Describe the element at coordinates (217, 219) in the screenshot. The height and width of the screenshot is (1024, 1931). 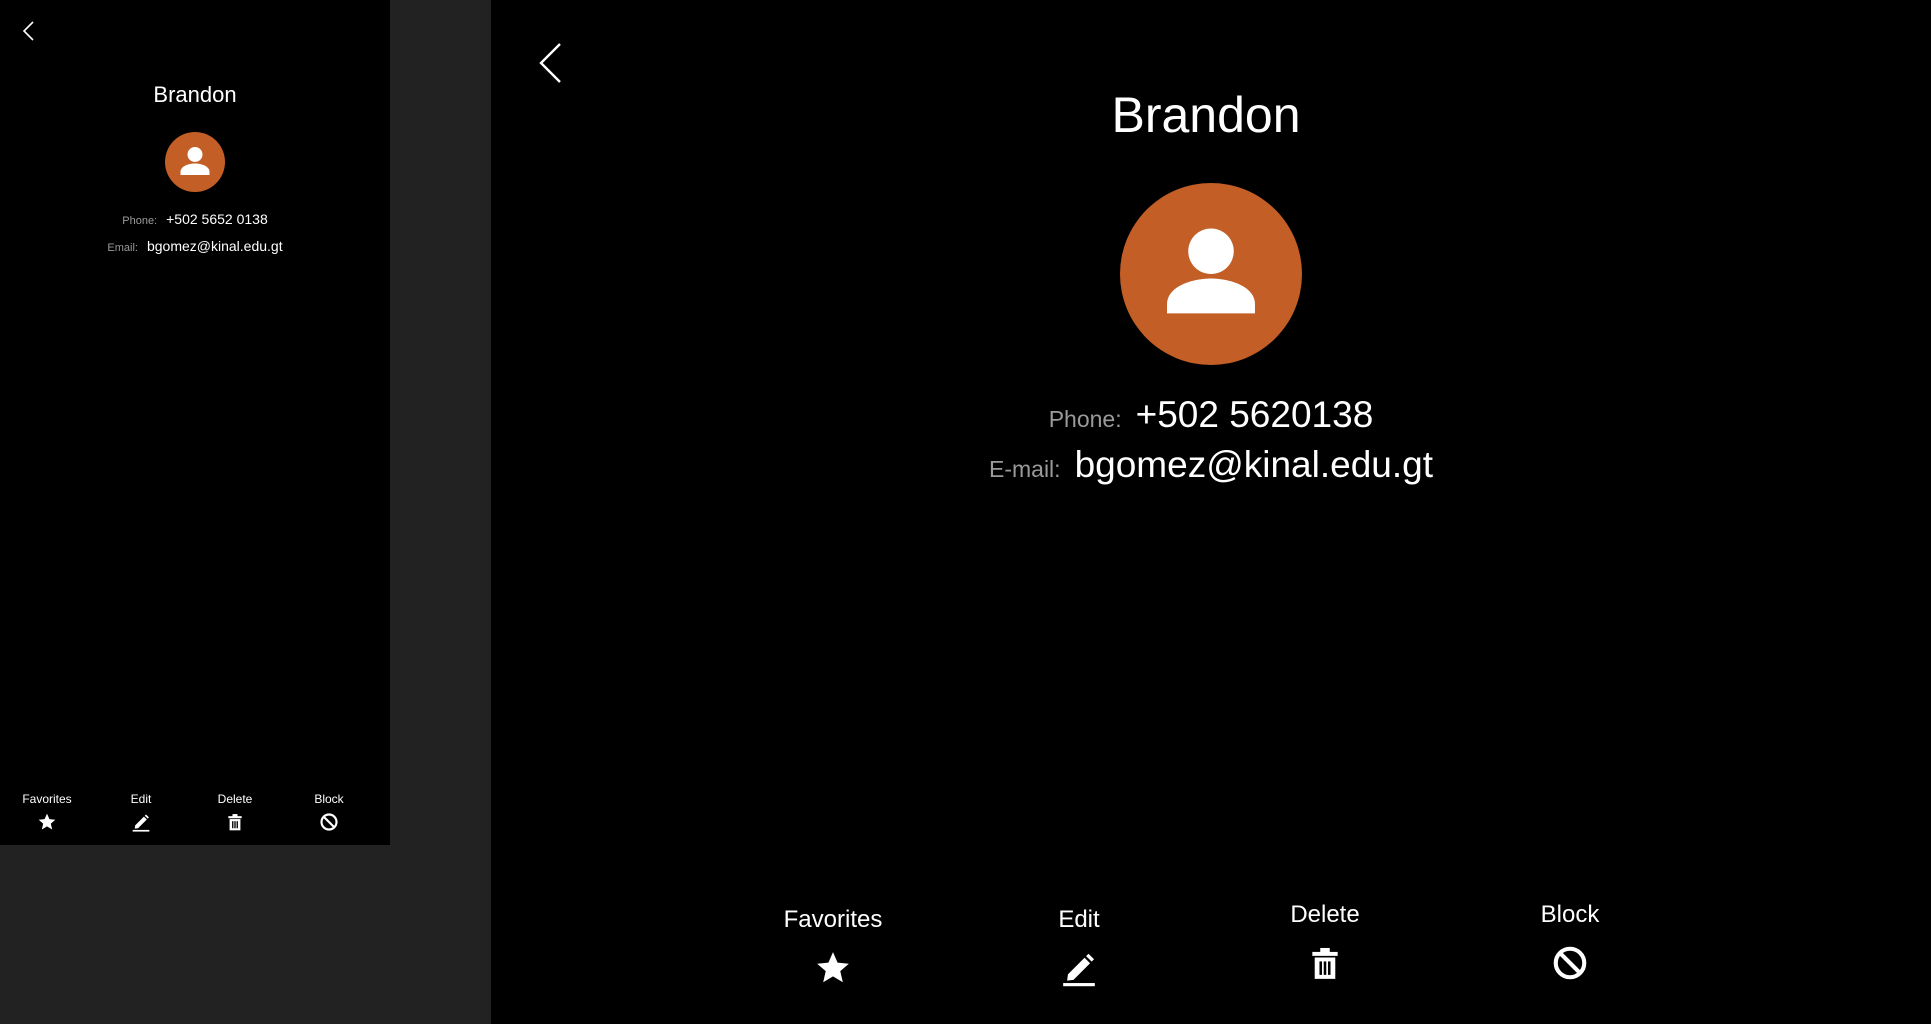
I see `phone-value: +502 5652 0138` at that location.